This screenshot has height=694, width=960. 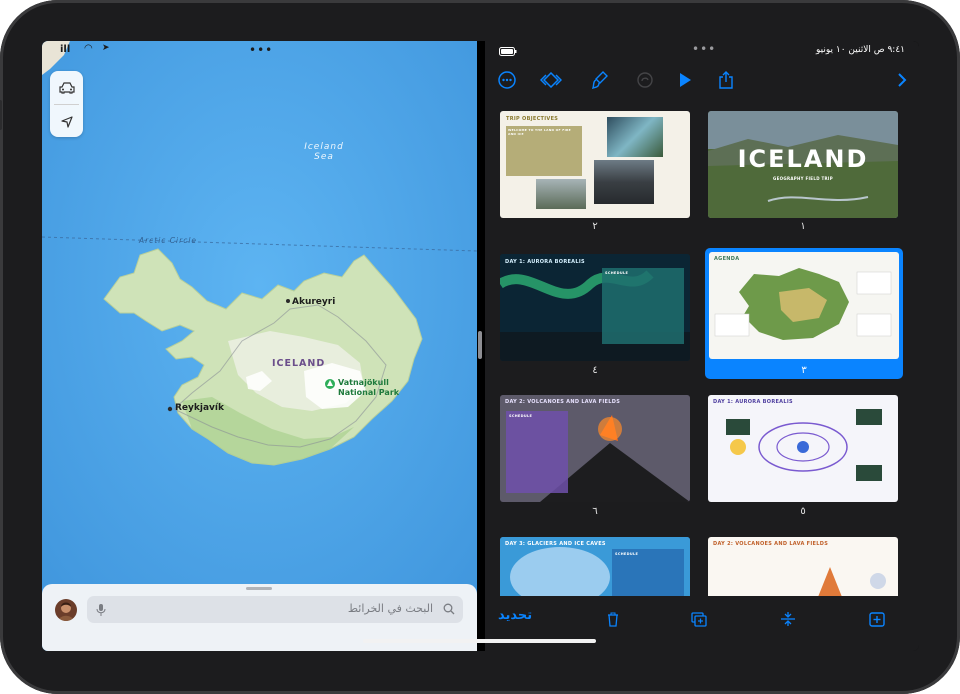 What do you see at coordinates (627, 554) in the screenshot?
I see `slide-8-subtitle: SCHEDULE` at bounding box center [627, 554].